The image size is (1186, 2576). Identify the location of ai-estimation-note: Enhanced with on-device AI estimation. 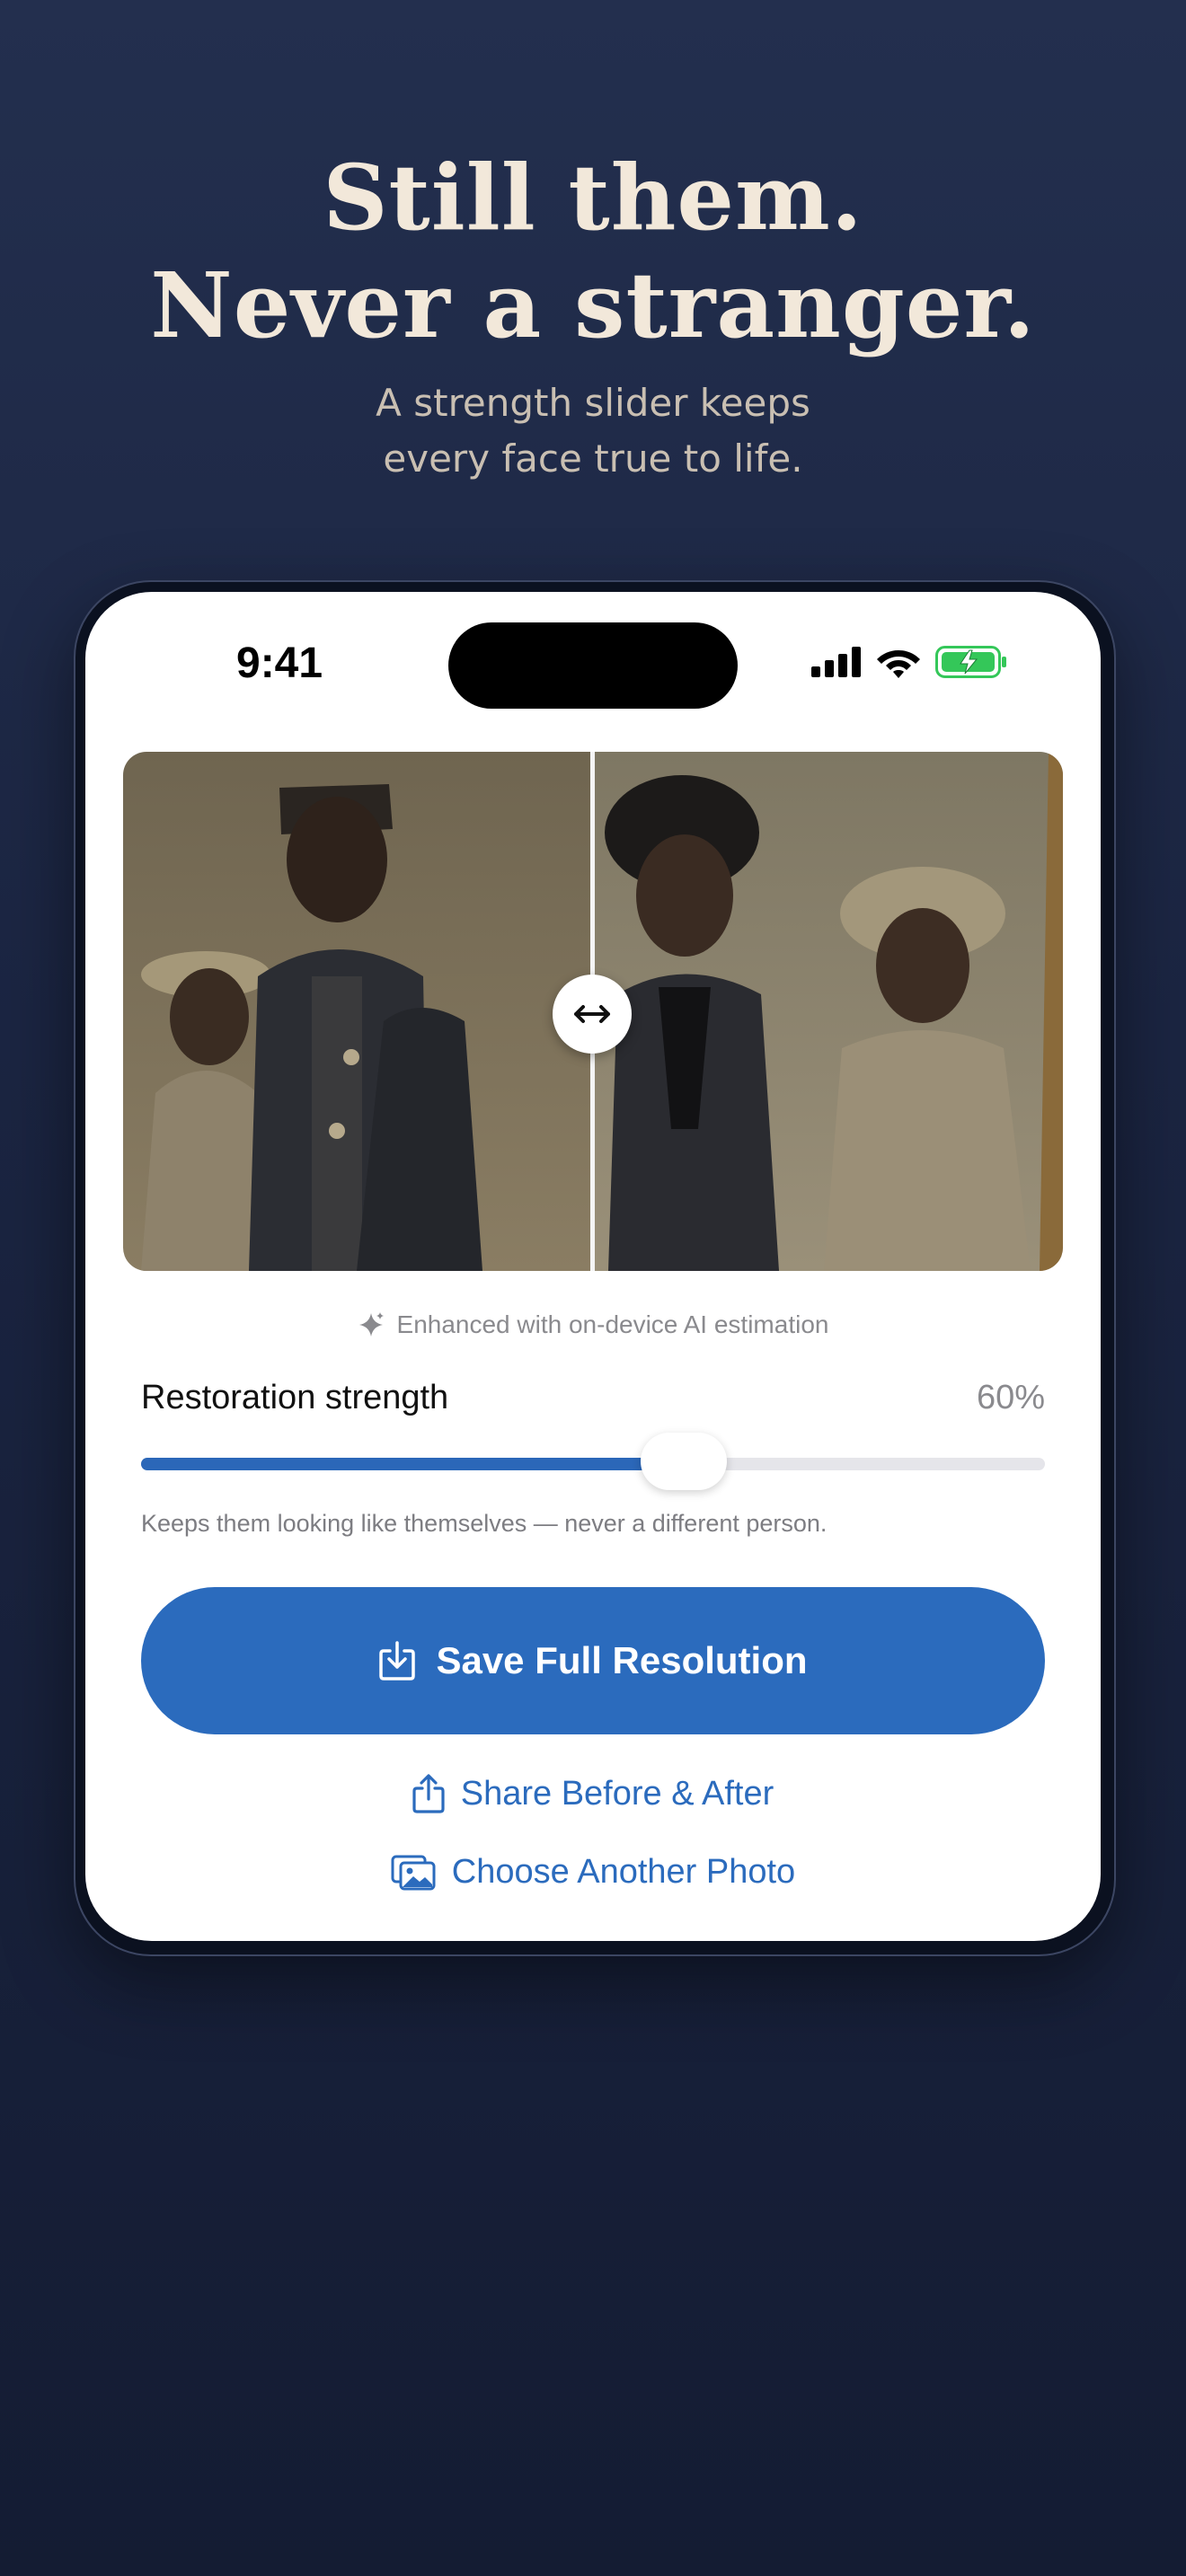
(593, 1324).